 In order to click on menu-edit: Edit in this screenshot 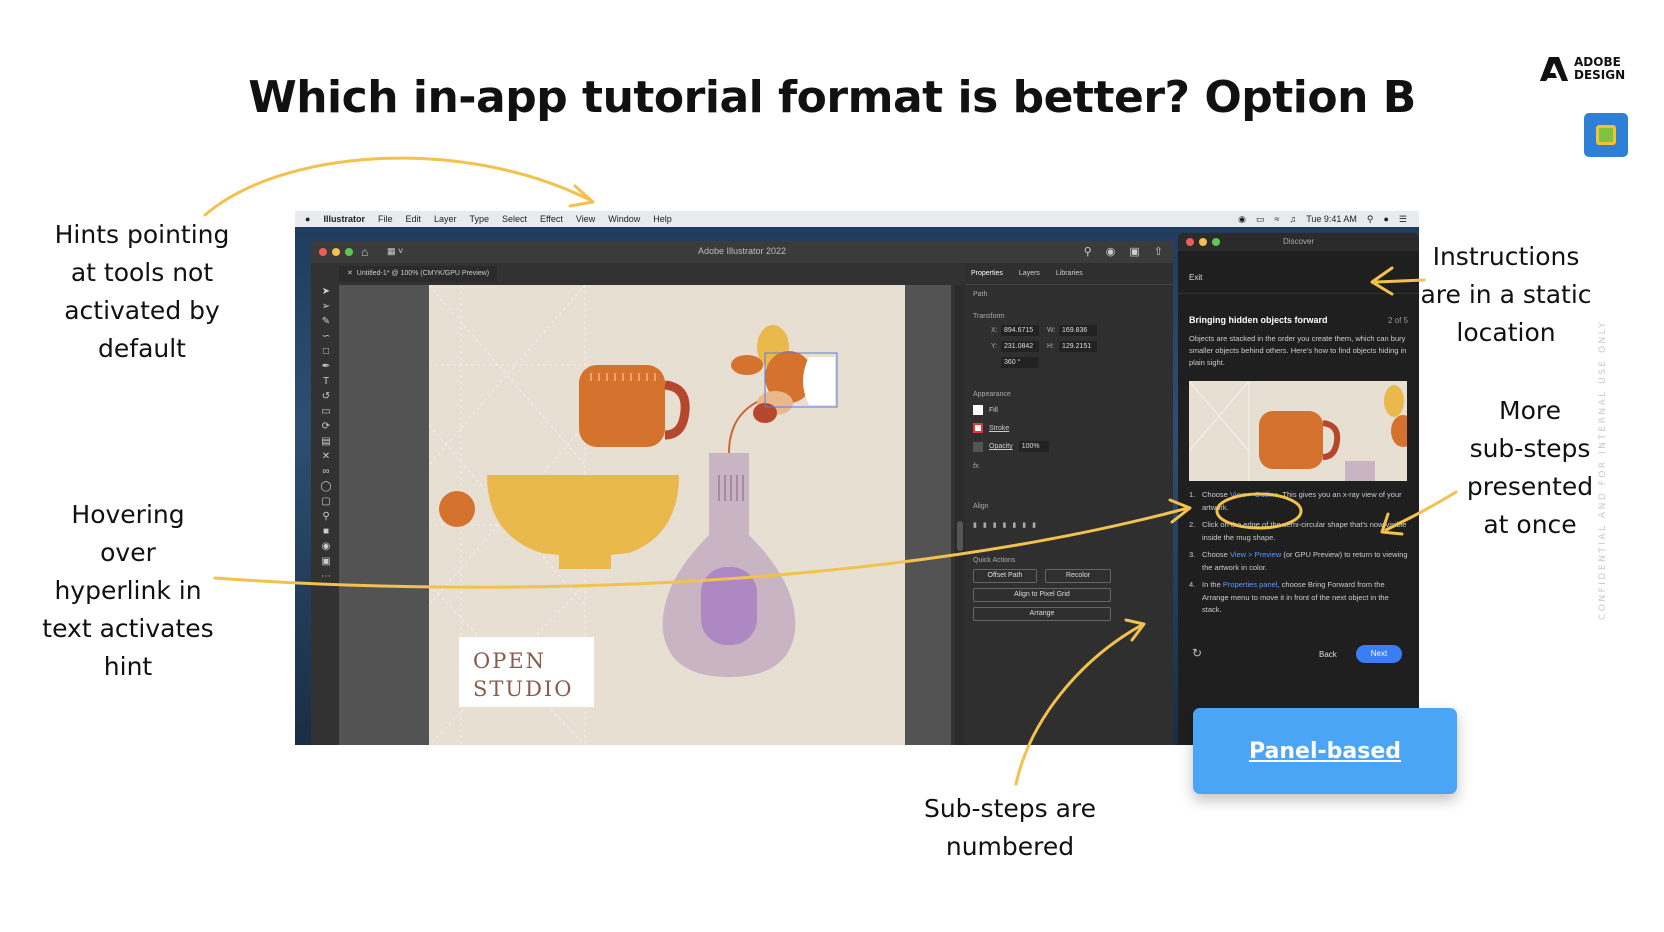, I will do `click(413, 219)`.